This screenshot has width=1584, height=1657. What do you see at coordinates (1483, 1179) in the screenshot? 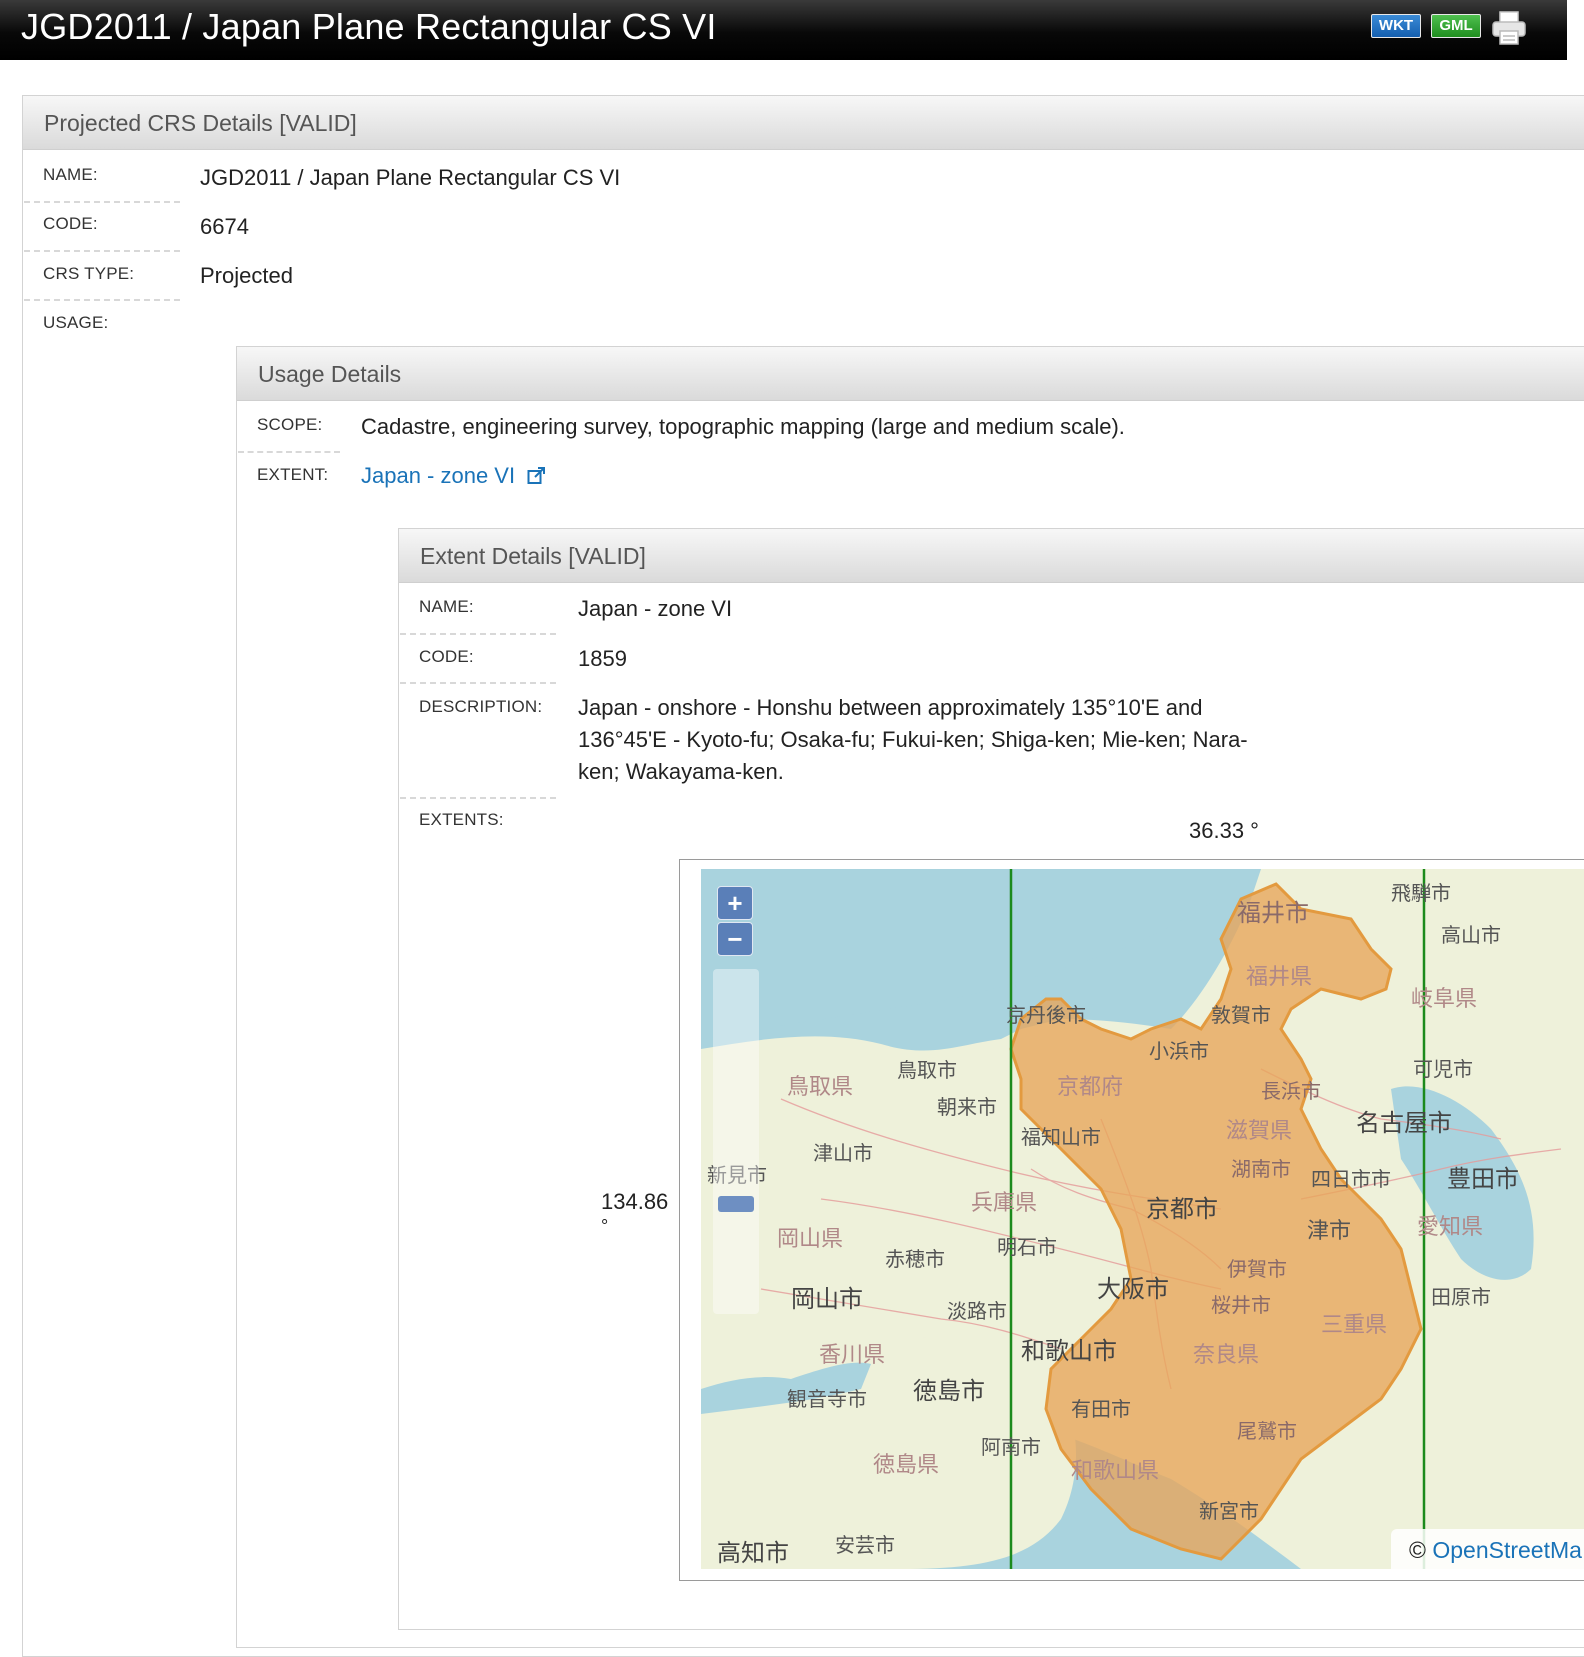
I see `map-label: 豊田市` at bounding box center [1483, 1179].